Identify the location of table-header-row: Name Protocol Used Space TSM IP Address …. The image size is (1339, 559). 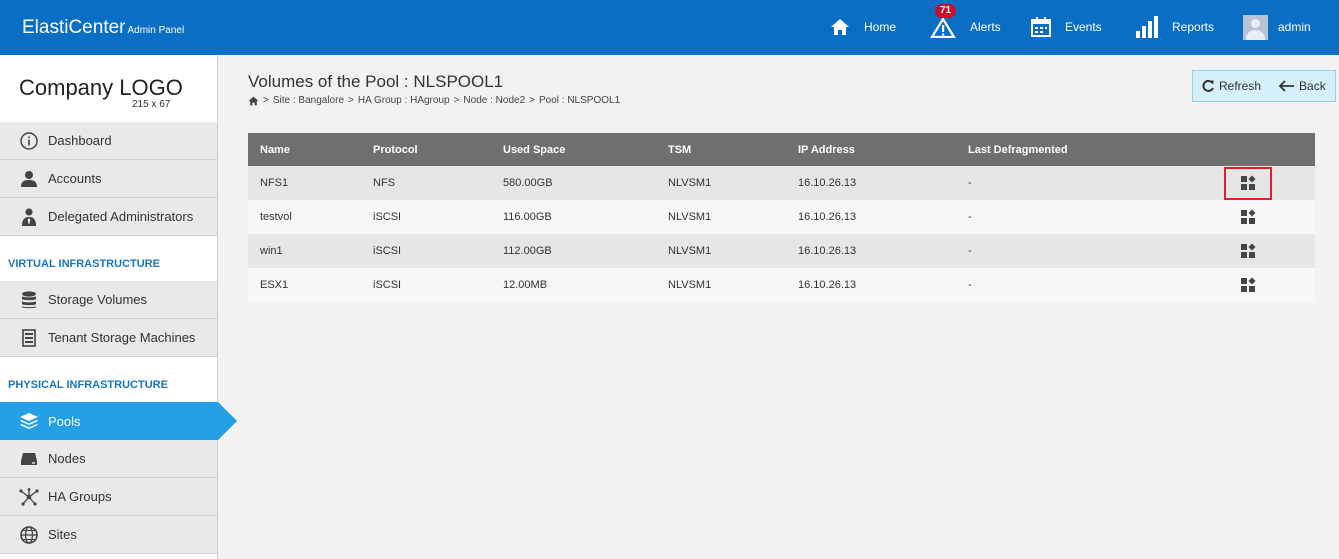
(781, 149).